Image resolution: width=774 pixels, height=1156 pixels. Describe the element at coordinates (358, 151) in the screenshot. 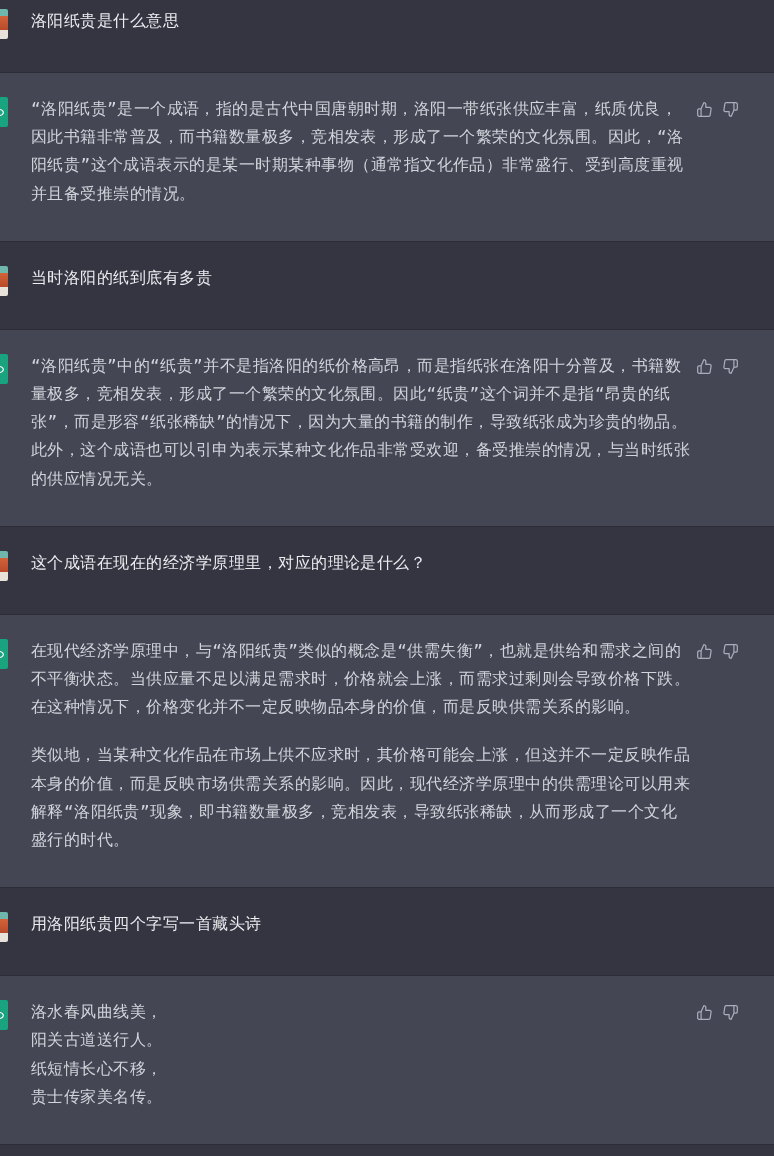

I see `message-text: “洛阳纸贵”是一个成语，指的是古代中国唐朝时期，洛阳一带纸张供应丰富，纸质优良，因此书籍非常普及，而书籍数量极多，竞相发表，形成了一个繁荣的文化氛围。因此，“洛阳纸贵”这个成语表示的是某一时期某种事物（通常指文化作品）非常盛行、受到高度重视并且备受推崇的情况。` at that location.